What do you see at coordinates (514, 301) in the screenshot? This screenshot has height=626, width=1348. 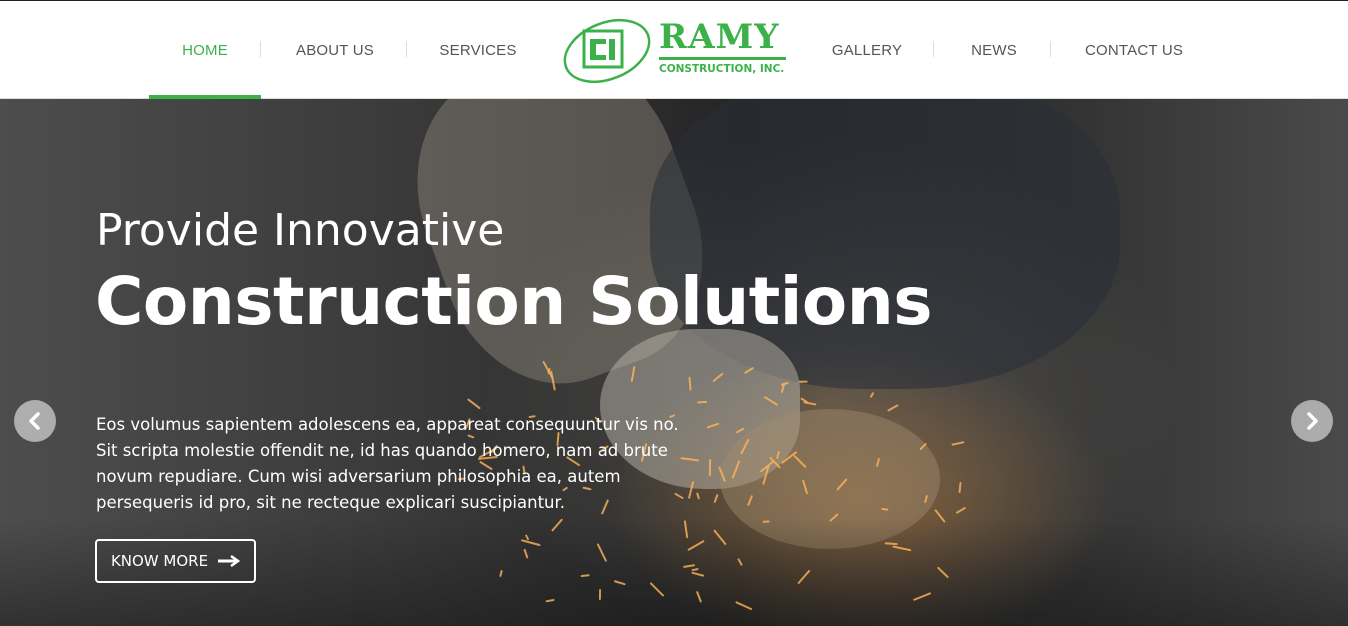 I see `hero-title-line2: Construction Solutions` at bounding box center [514, 301].